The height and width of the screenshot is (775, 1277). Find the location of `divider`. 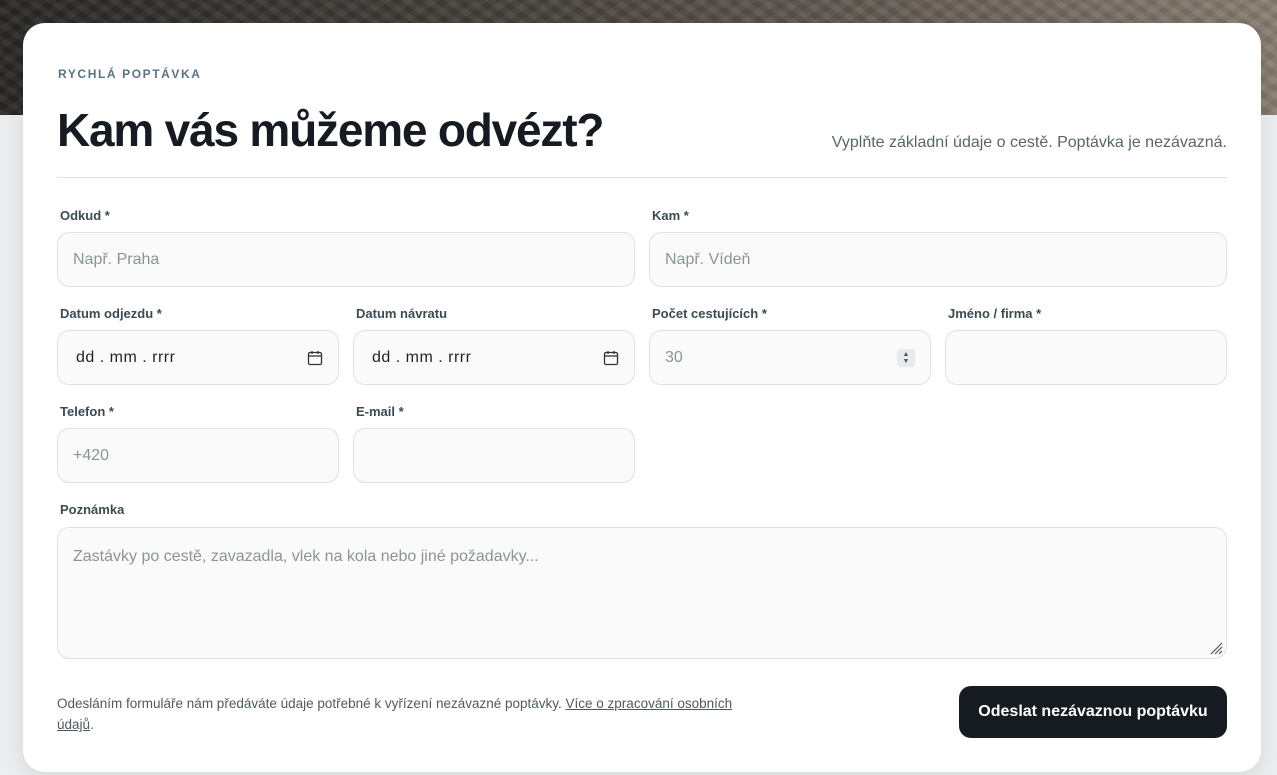

divider is located at coordinates (642, 177).